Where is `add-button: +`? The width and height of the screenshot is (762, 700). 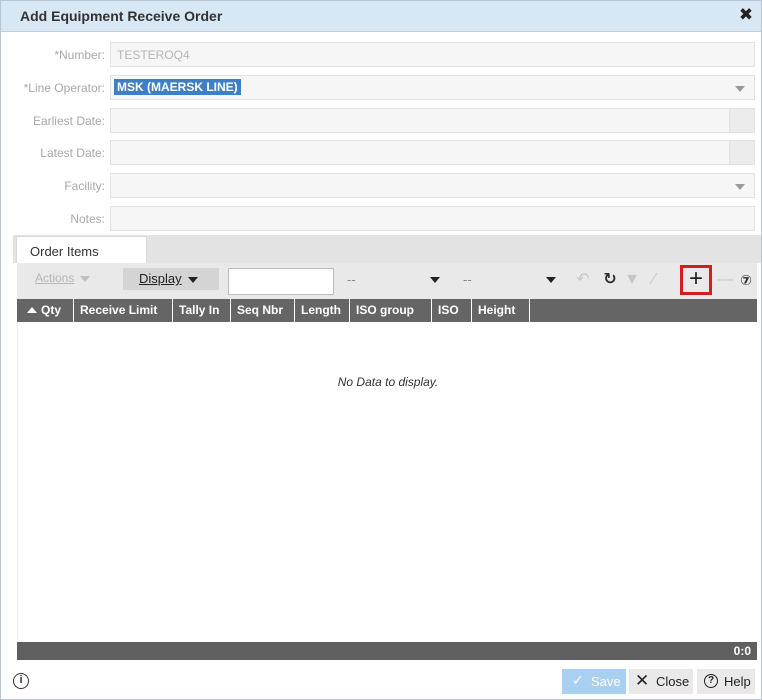
add-button: + is located at coordinates (696, 280).